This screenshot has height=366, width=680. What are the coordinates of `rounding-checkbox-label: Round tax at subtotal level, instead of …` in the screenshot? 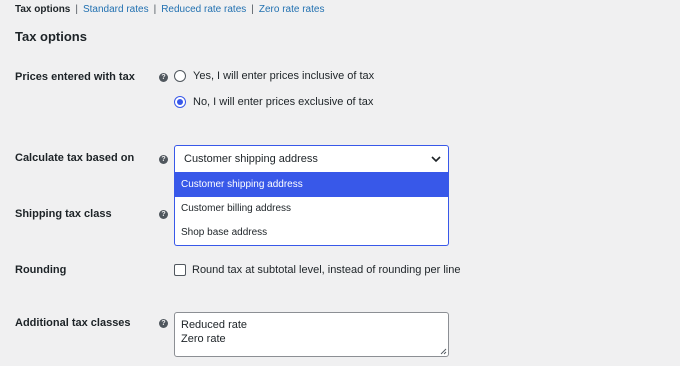 It's located at (326, 270).